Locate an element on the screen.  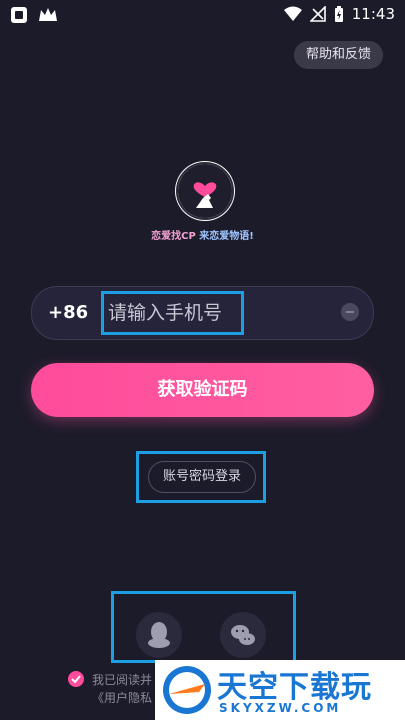
app-logo is located at coordinates (205, 191).